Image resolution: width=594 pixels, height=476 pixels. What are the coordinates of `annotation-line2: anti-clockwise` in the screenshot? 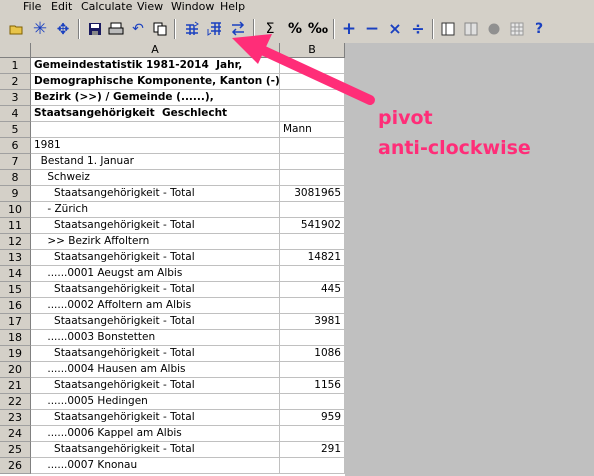 It's located at (454, 148).